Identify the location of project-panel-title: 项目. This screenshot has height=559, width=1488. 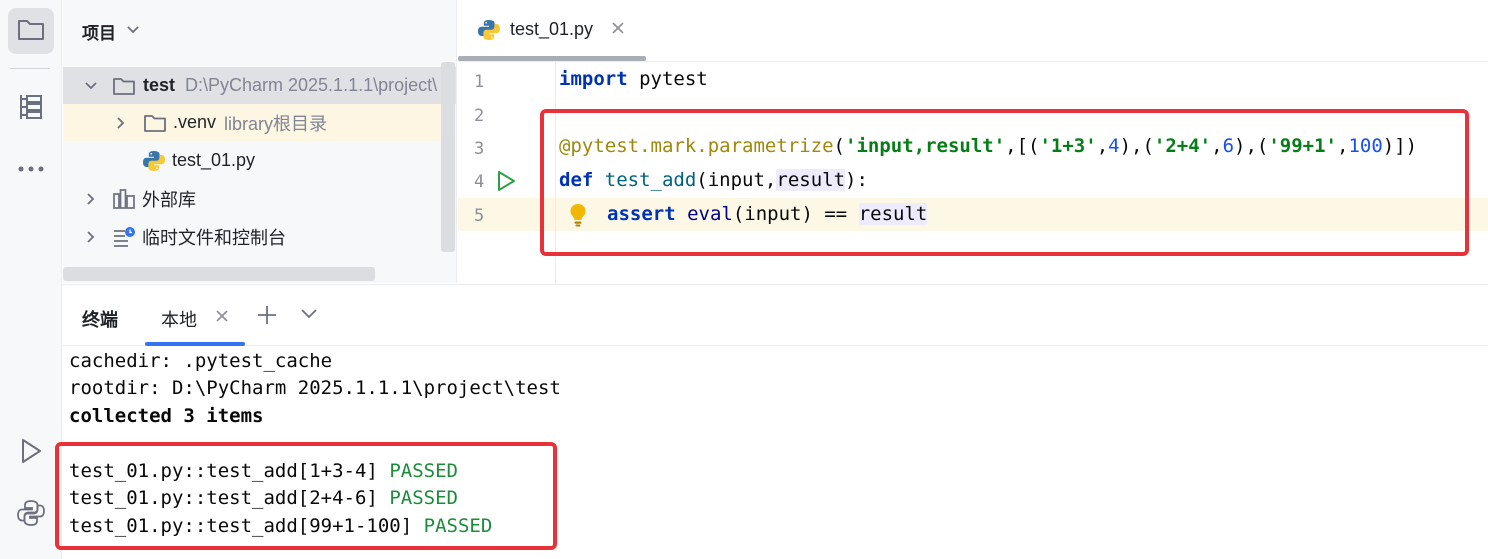
(99, 33).